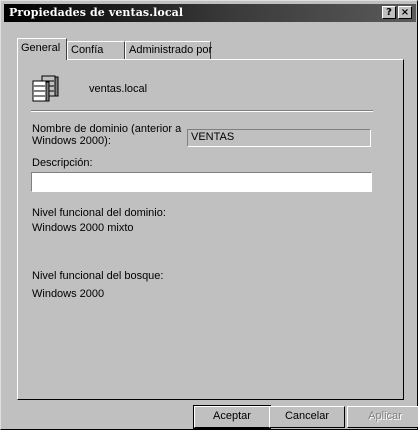  Describe the element at coordinates (201, 182) in the screenshot. I see `description-input` at that location.